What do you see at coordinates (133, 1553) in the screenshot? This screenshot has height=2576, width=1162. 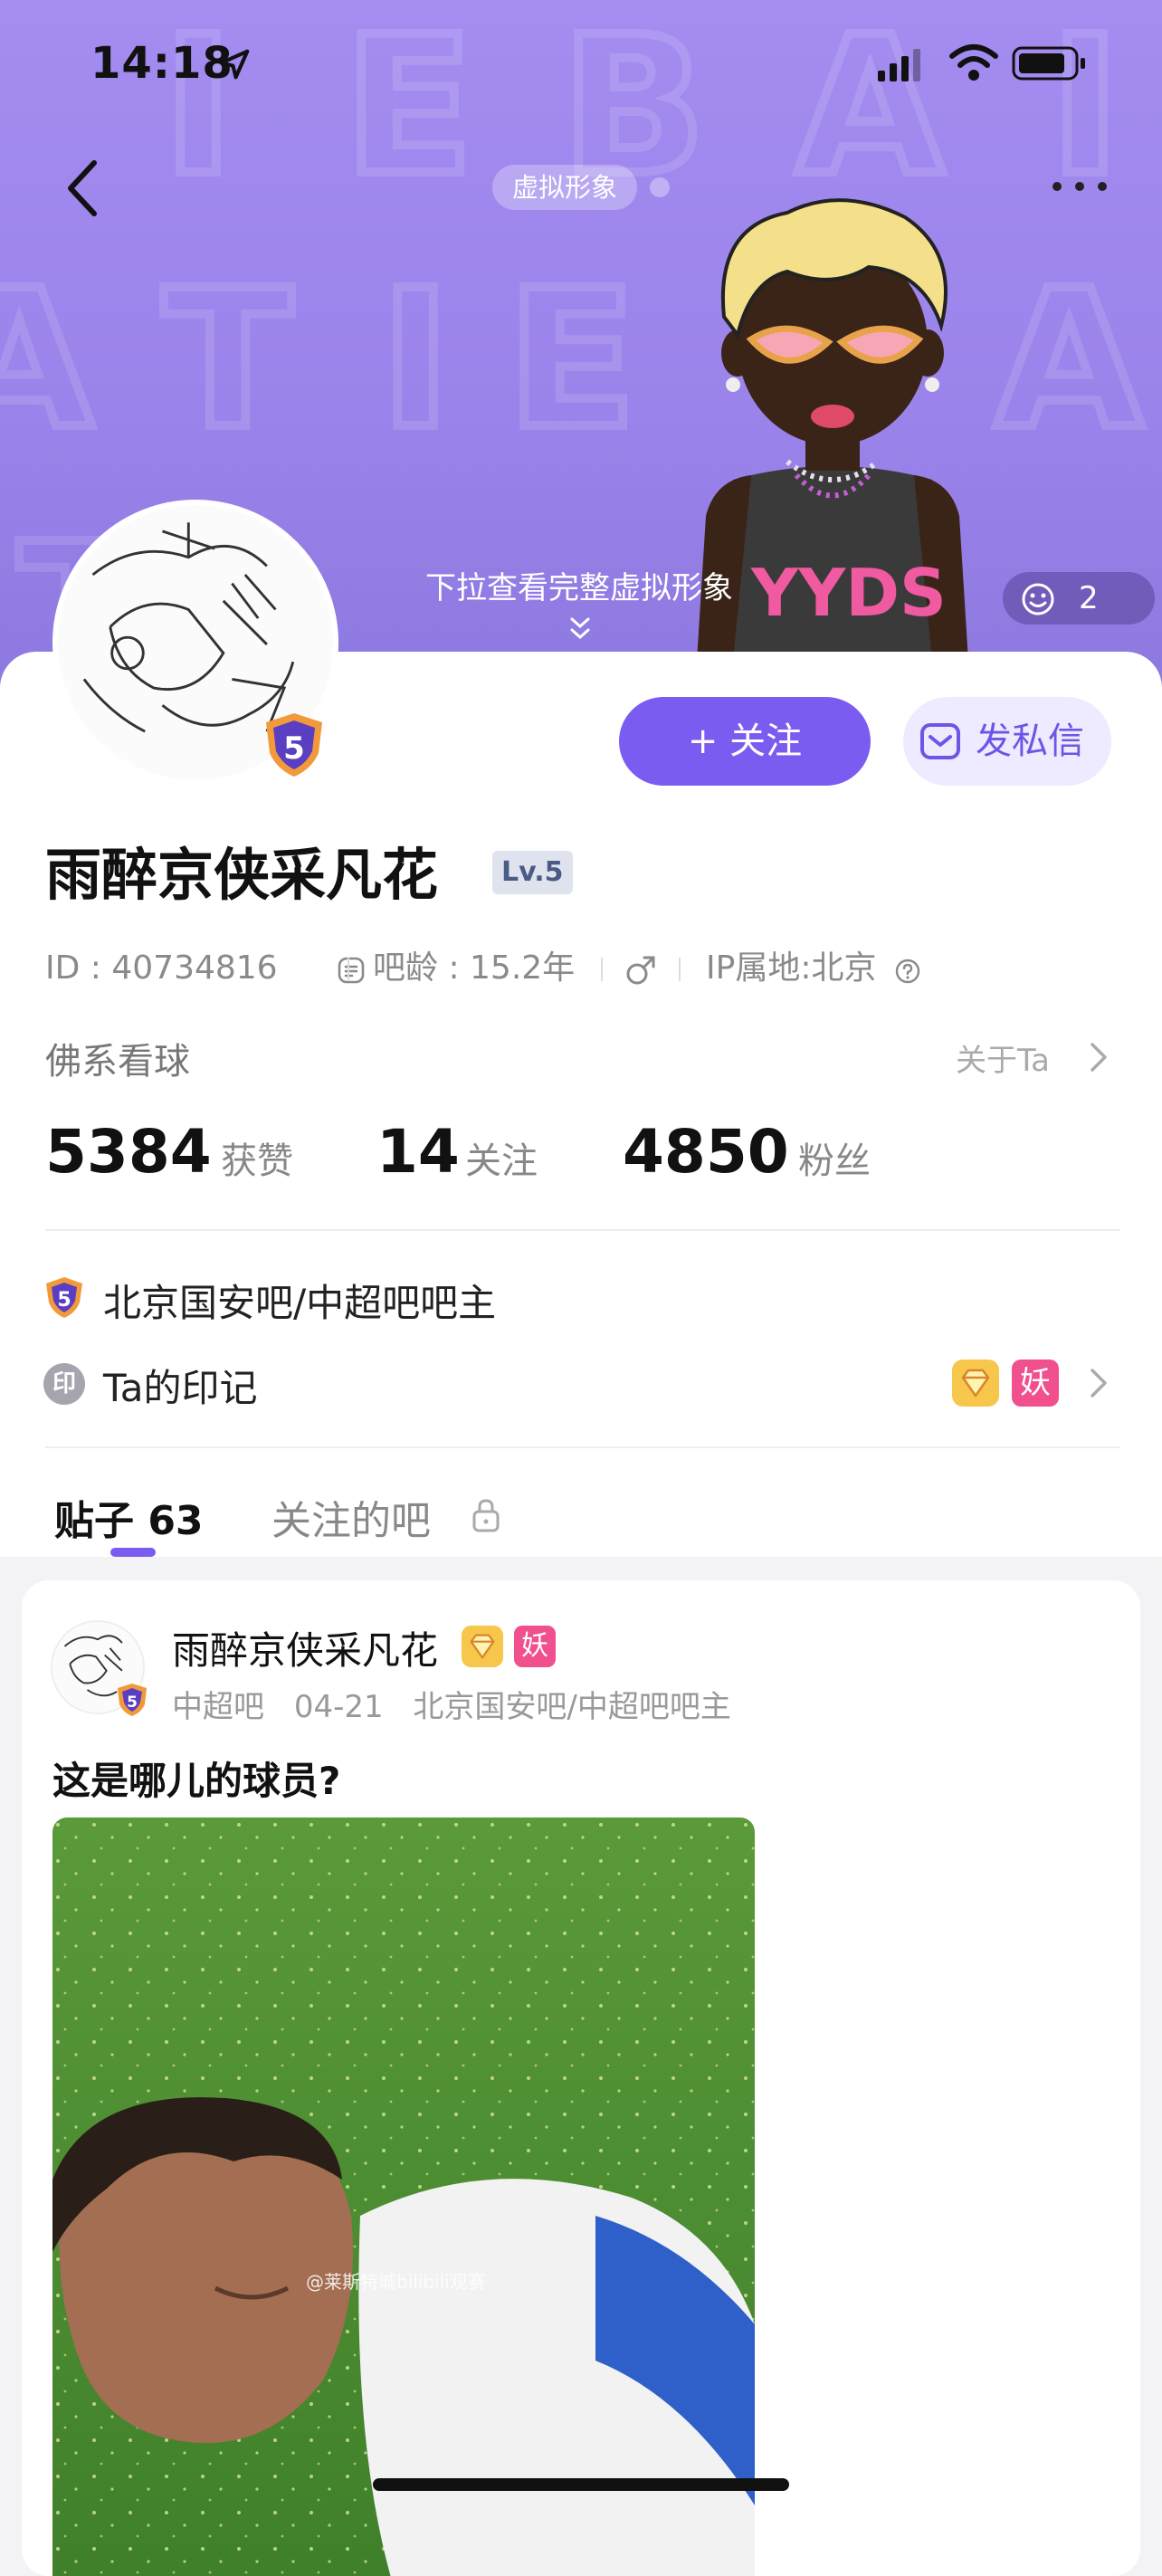 I see `active-tab-indicator` at bounding box center [133, 1553].